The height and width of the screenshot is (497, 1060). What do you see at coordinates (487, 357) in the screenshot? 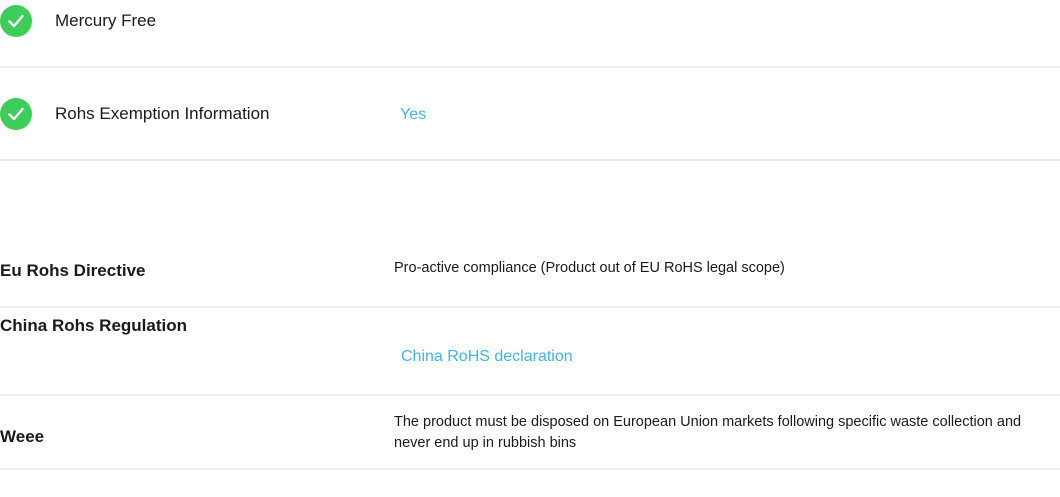
I see `china-rohs-declaration-link: China RoHS declaration` at bounding box center [487, 357].